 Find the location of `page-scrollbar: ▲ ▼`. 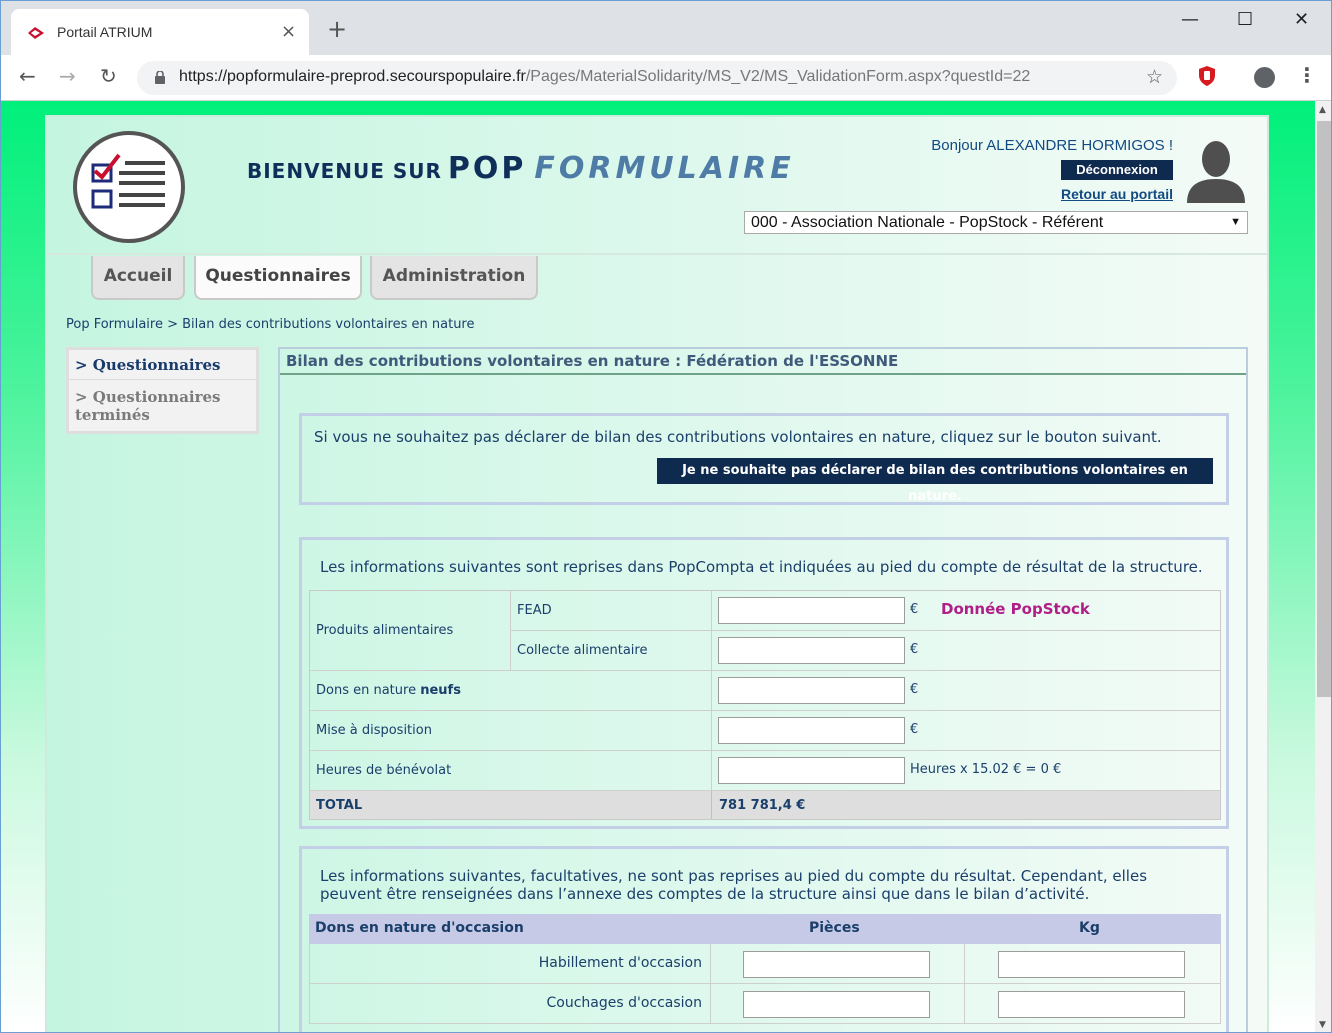

page-scrollbar: ▲ ▼ is located at coordinates (1323, 566).